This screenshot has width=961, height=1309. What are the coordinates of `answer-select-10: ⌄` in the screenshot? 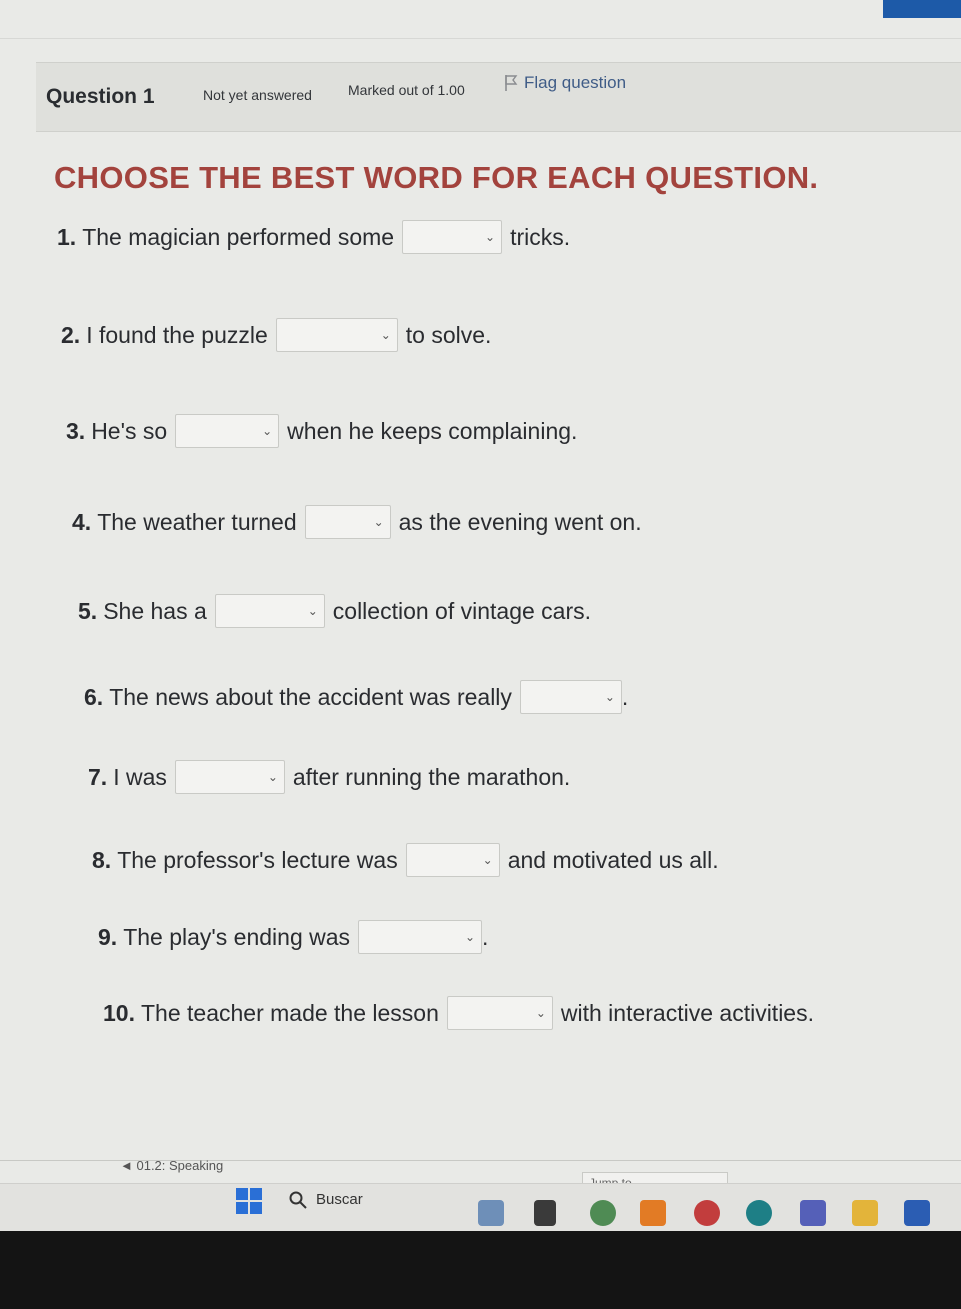 It's located at (499, 1013).